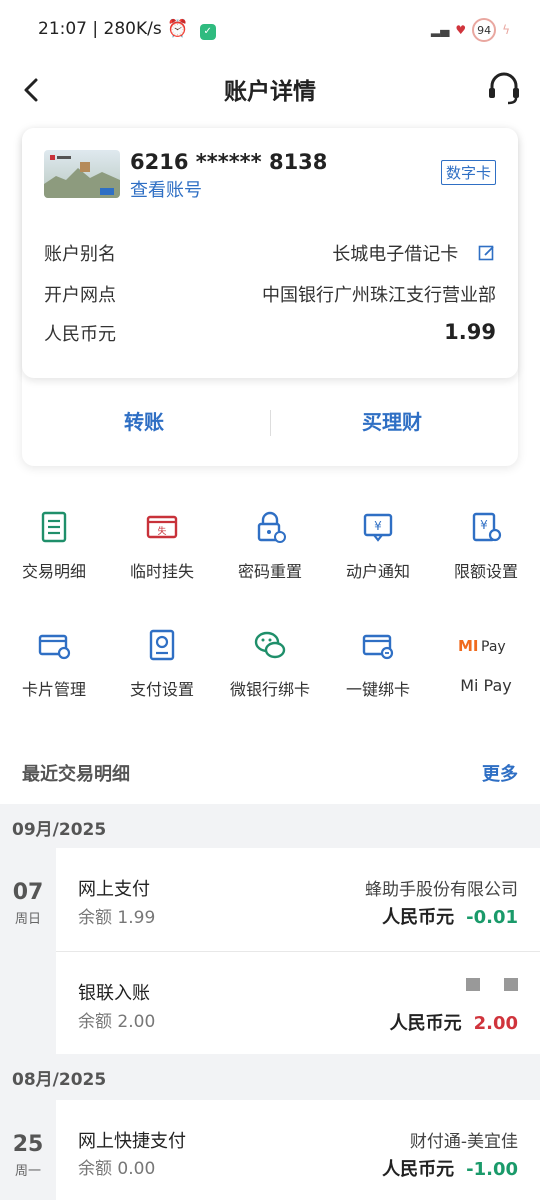 The width and height of the screenshot is (540, 1200). What do you see at coordinates (495, 1023) in the screenshot?
I see `amount-value: 2.00` at bounding box center [495, 1023].